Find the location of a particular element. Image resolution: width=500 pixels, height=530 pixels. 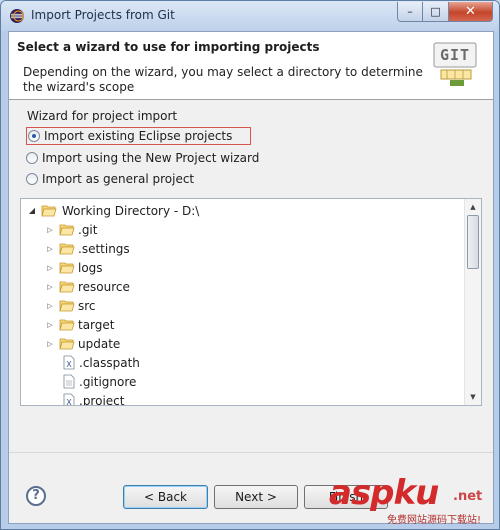

tree-root-working-directory: ◢ Working Directory - D:\ is located at coordinates (114, 210).